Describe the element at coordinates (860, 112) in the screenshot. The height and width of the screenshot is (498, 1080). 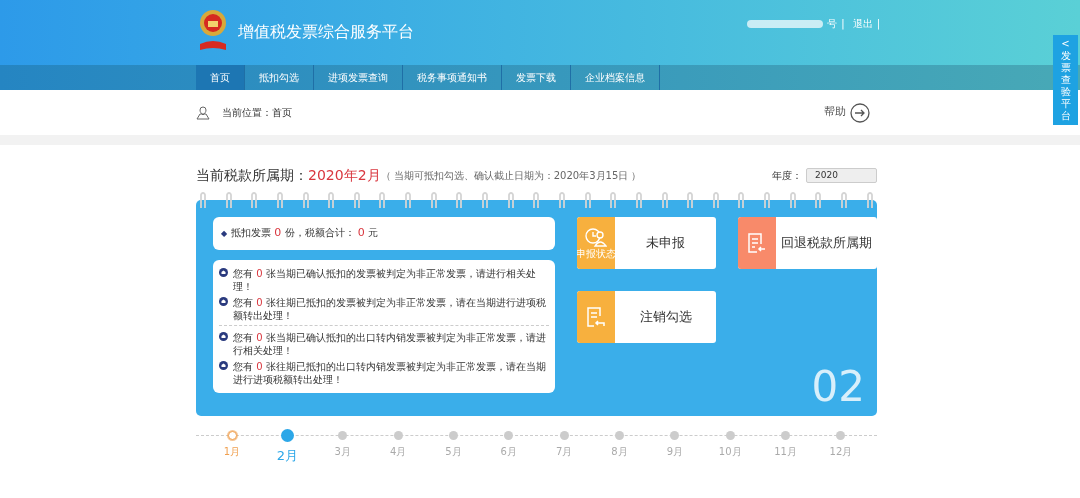
I see `arrow-right-icon` at that location.